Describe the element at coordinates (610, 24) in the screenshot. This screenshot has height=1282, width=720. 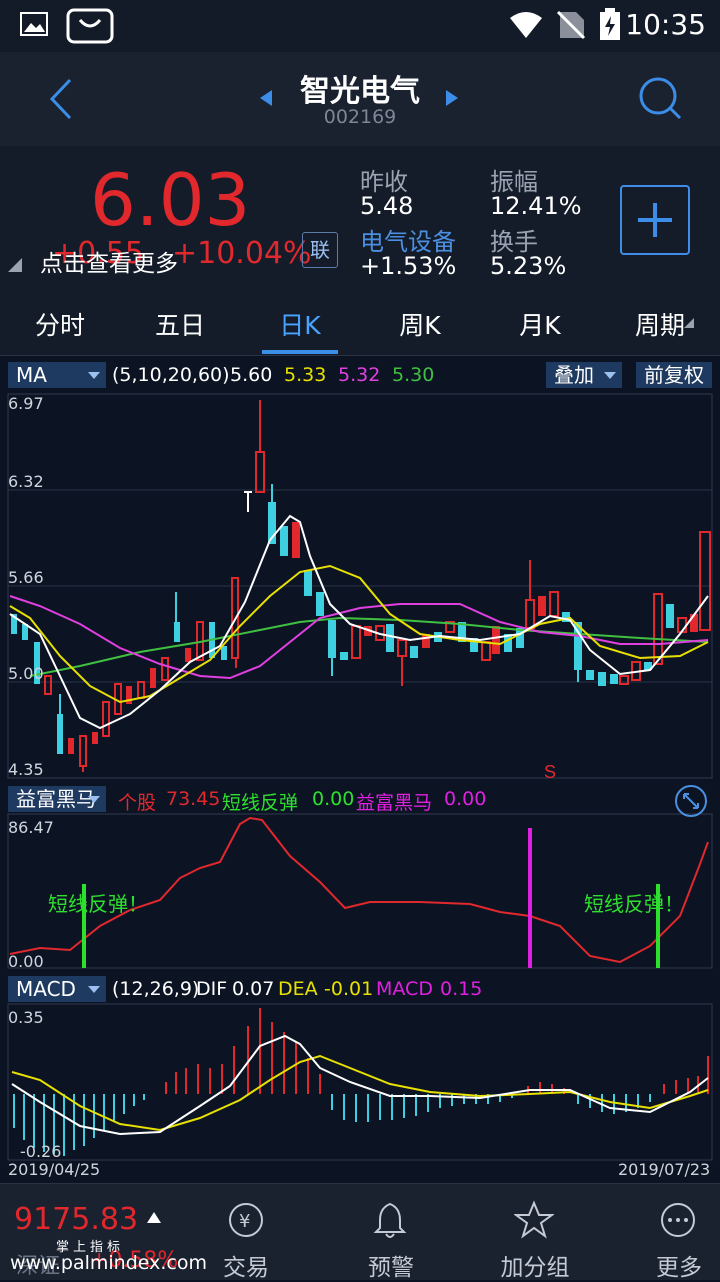
I see `battery-charging-icon` at that location.